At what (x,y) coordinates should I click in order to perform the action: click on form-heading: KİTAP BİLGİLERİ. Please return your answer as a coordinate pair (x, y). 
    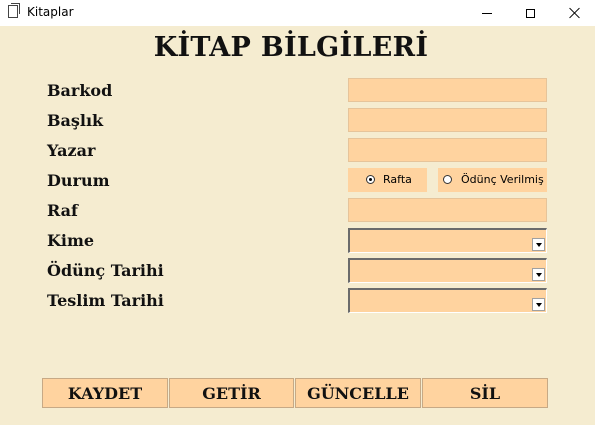
    Looking at the image, I should click on (291, 47).